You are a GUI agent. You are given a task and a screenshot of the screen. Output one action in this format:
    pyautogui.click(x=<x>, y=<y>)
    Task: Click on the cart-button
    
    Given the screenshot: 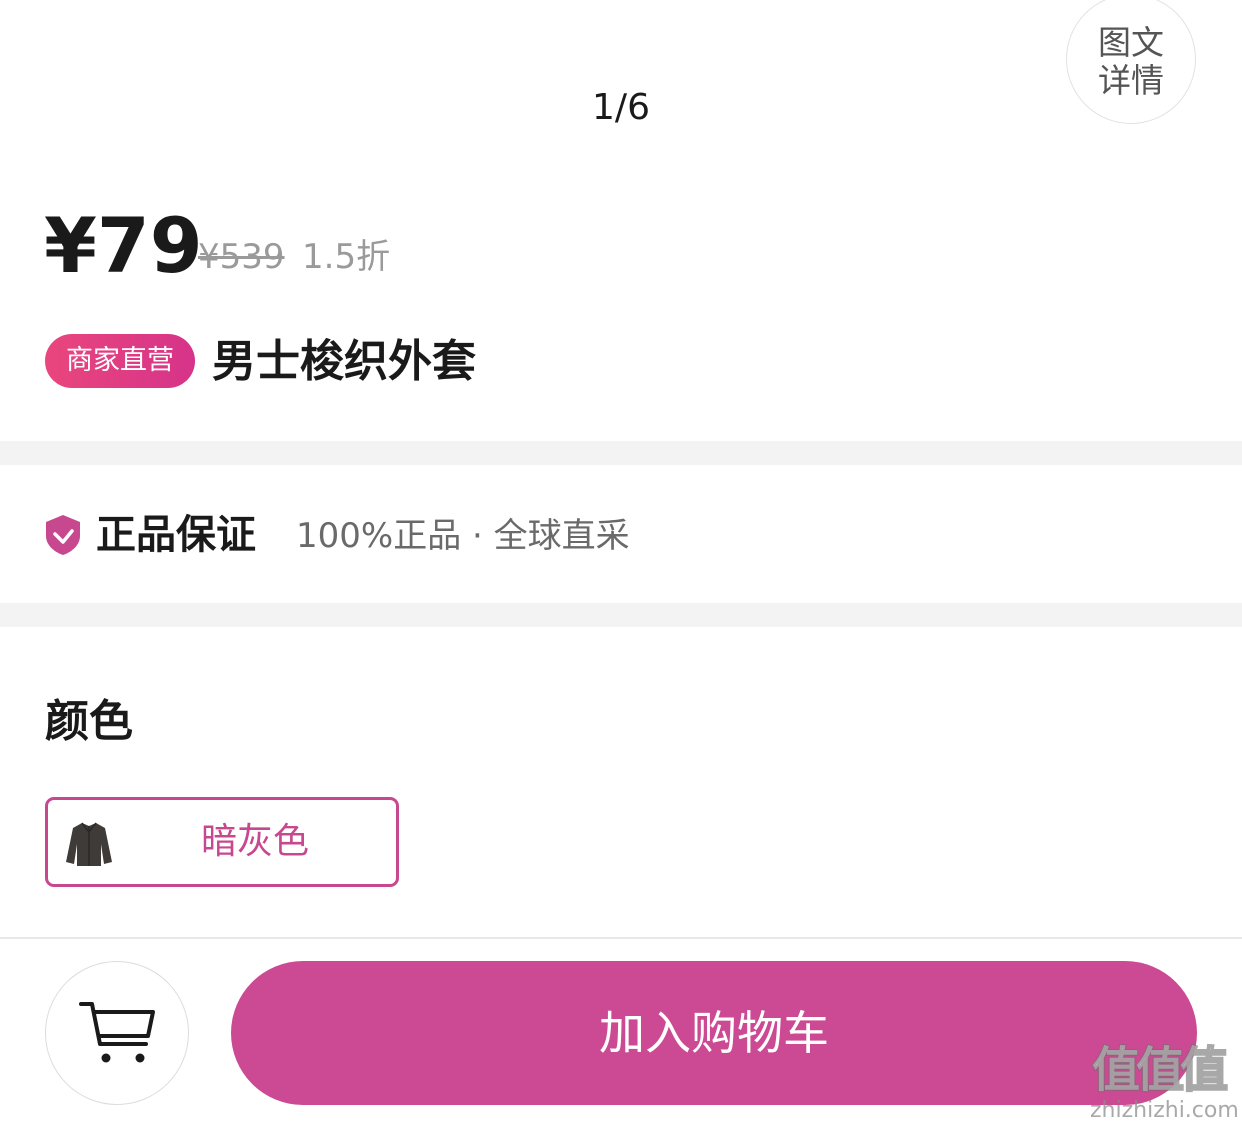 What is the action you would take?
    pyautogui.click(x=117, y=1033)
    